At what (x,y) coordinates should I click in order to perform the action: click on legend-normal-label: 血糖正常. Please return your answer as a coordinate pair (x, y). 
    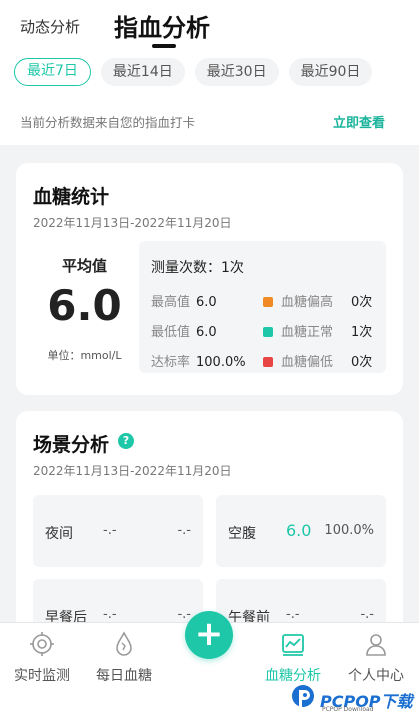
    Looking at the image, I should click on (307, 332).